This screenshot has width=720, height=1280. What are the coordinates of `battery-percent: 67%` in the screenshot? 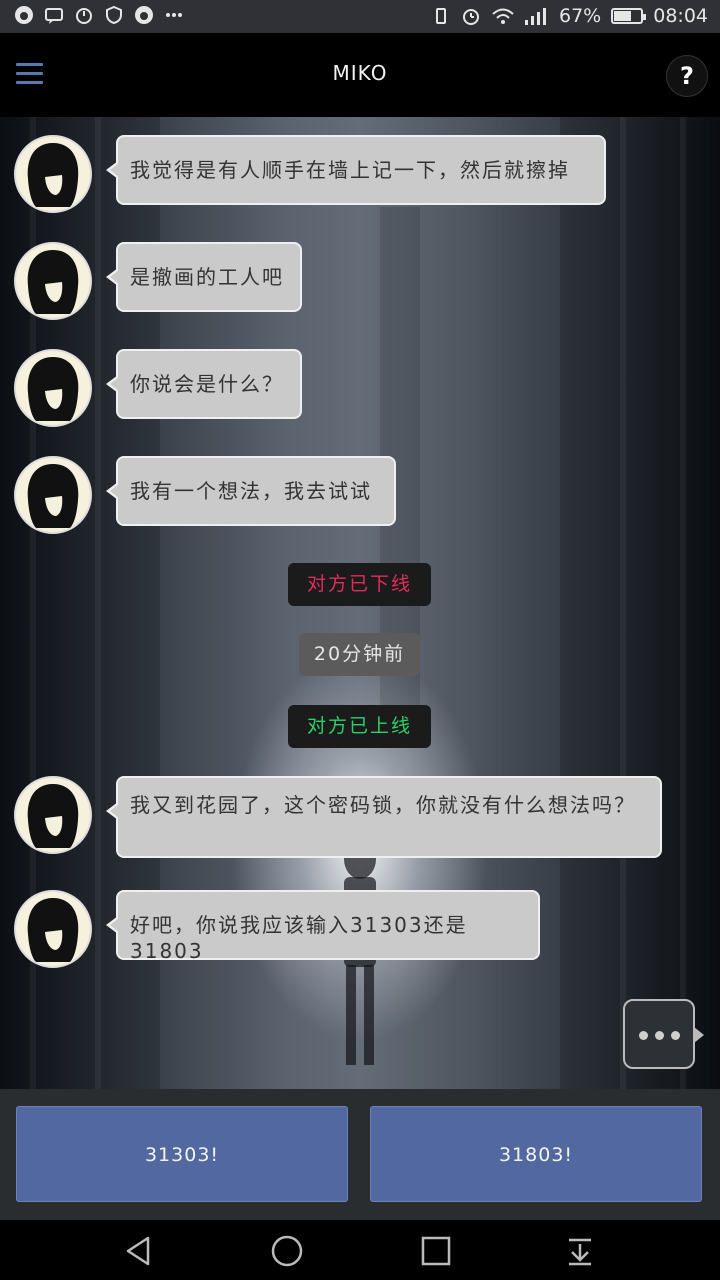 It's located at (580, 16).